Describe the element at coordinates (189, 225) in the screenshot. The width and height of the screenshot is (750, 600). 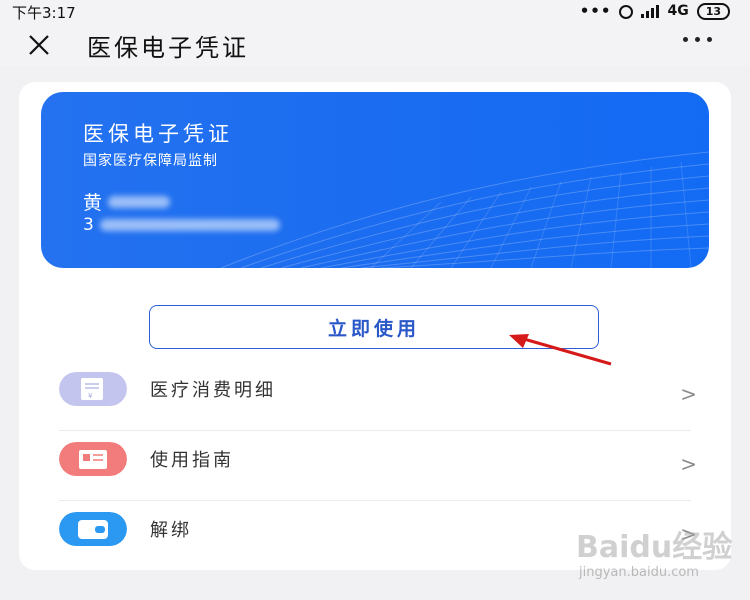
I see `id-redaction` at that location.